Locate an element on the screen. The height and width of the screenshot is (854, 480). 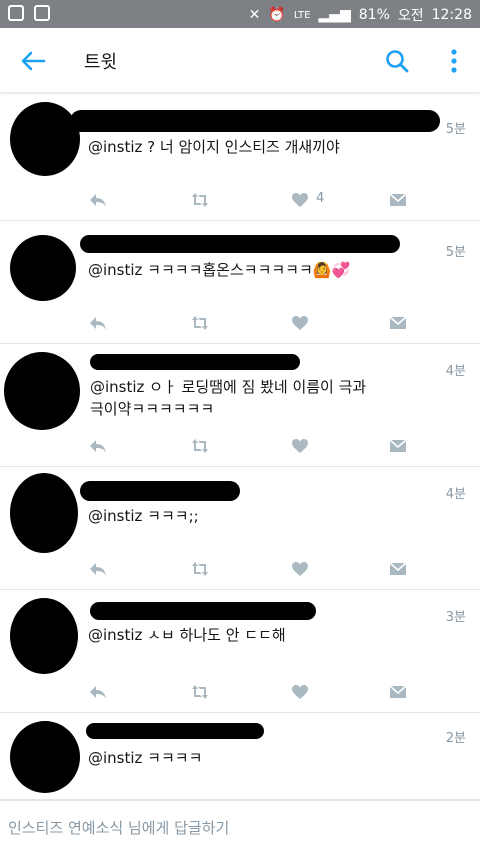
tweet: 5분 @instiz ㅋㅋㅋㅋ홉온스ㅋㅋㅋㅋㅋ🙆💞 is located at coordinates (240, 282).